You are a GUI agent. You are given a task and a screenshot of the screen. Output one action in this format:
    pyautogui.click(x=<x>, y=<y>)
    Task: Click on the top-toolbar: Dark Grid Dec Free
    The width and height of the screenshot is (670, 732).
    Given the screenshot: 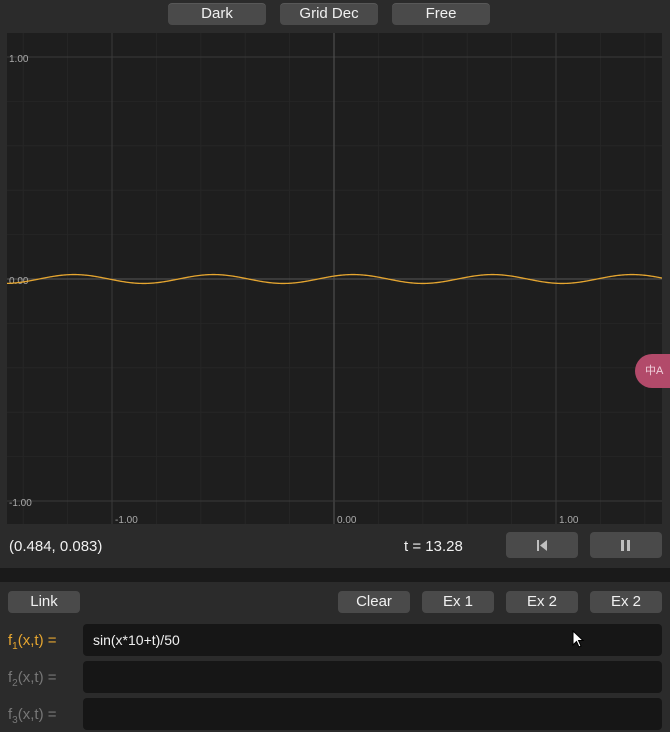 What is the action you would take?
    pyautogui.click(x=335, y=15)
    